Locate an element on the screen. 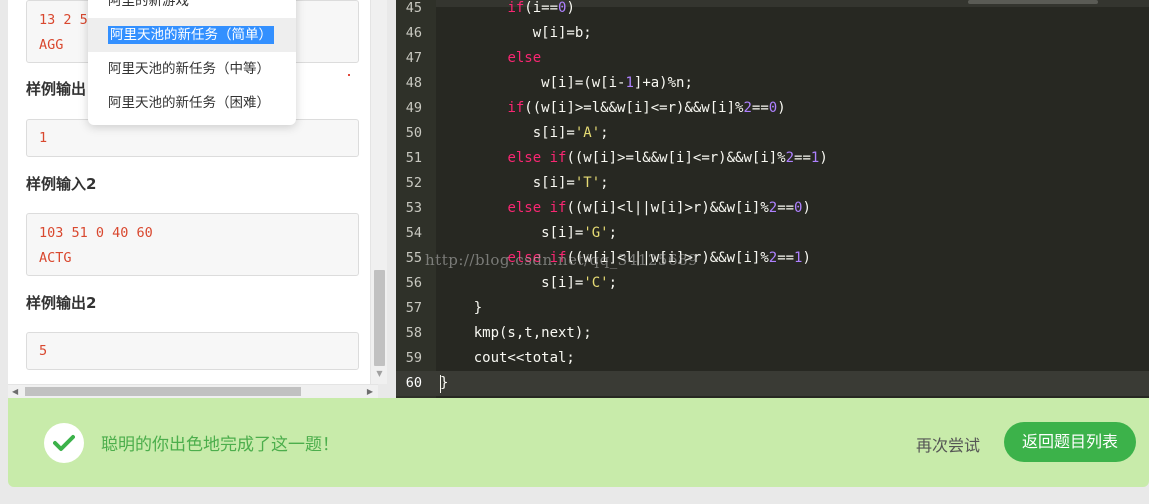 Image resolution: width=1149 pixels, height=504 pixels. code-line: 56 s[i]='C'; is located at coordinates (772, 283).